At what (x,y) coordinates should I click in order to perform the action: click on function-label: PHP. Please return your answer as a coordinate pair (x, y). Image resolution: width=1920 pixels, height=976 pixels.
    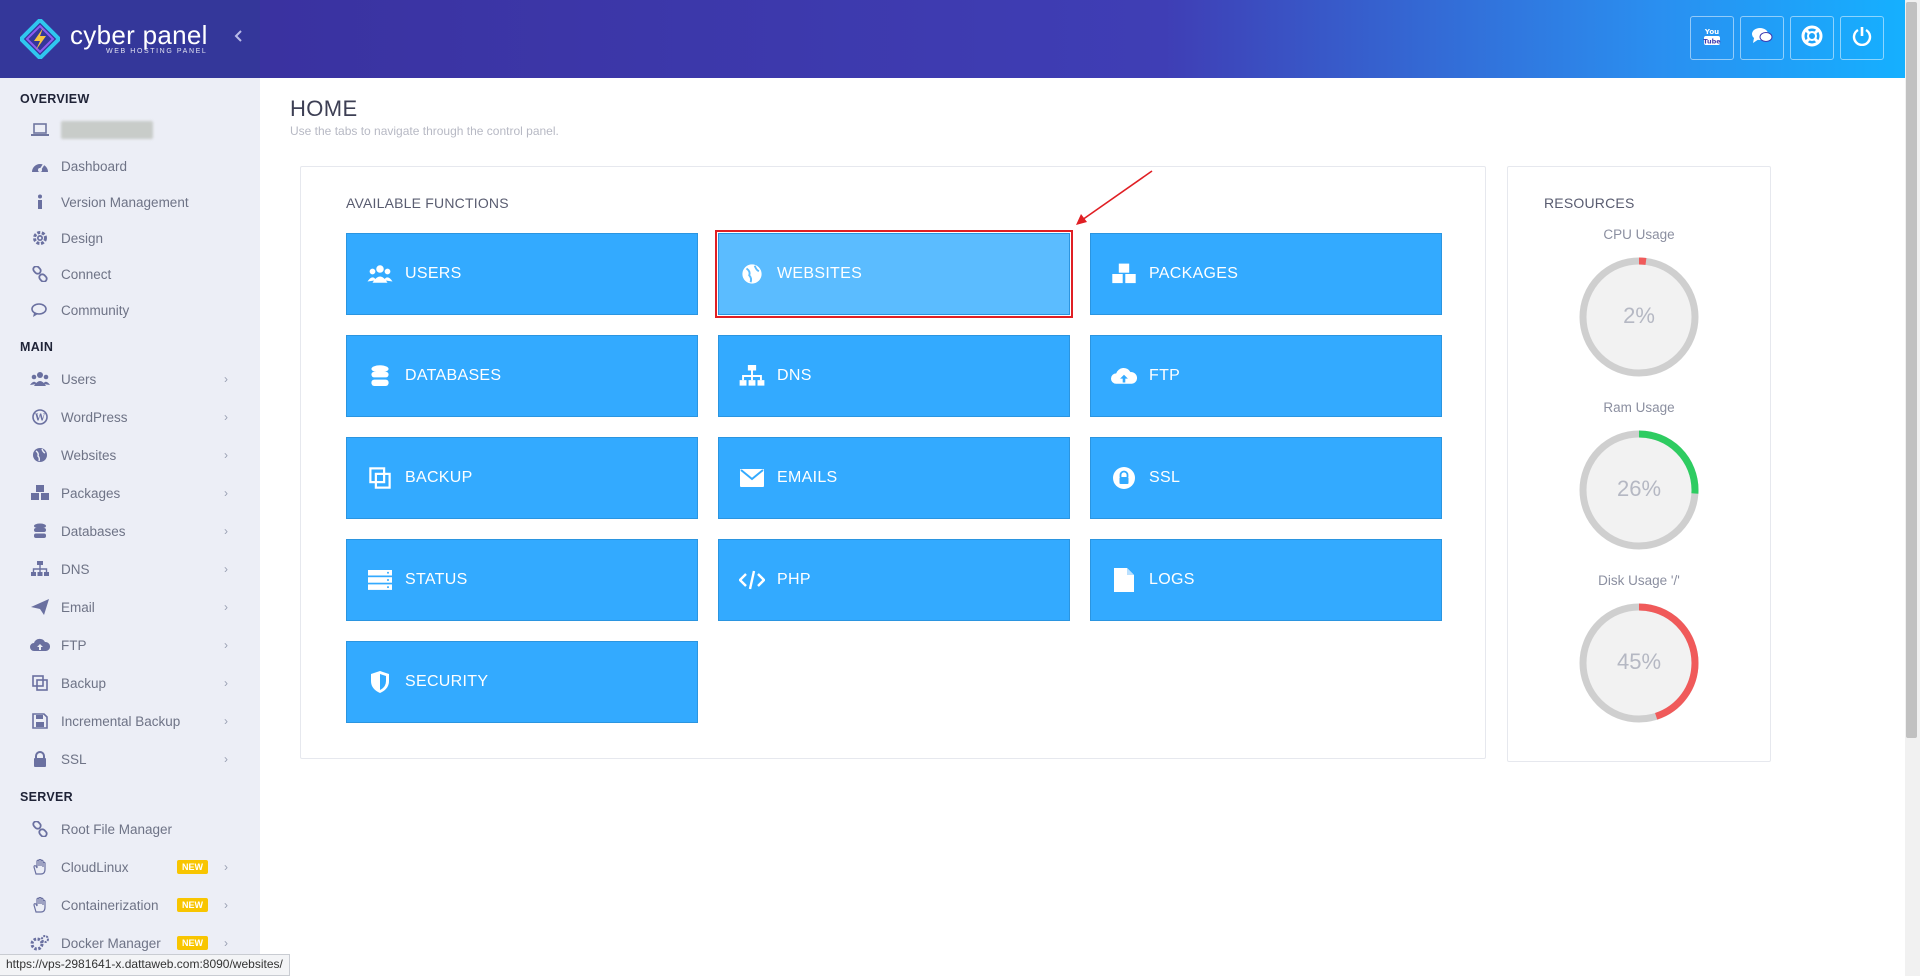
    Looking at the image, I should click on (794, 579).